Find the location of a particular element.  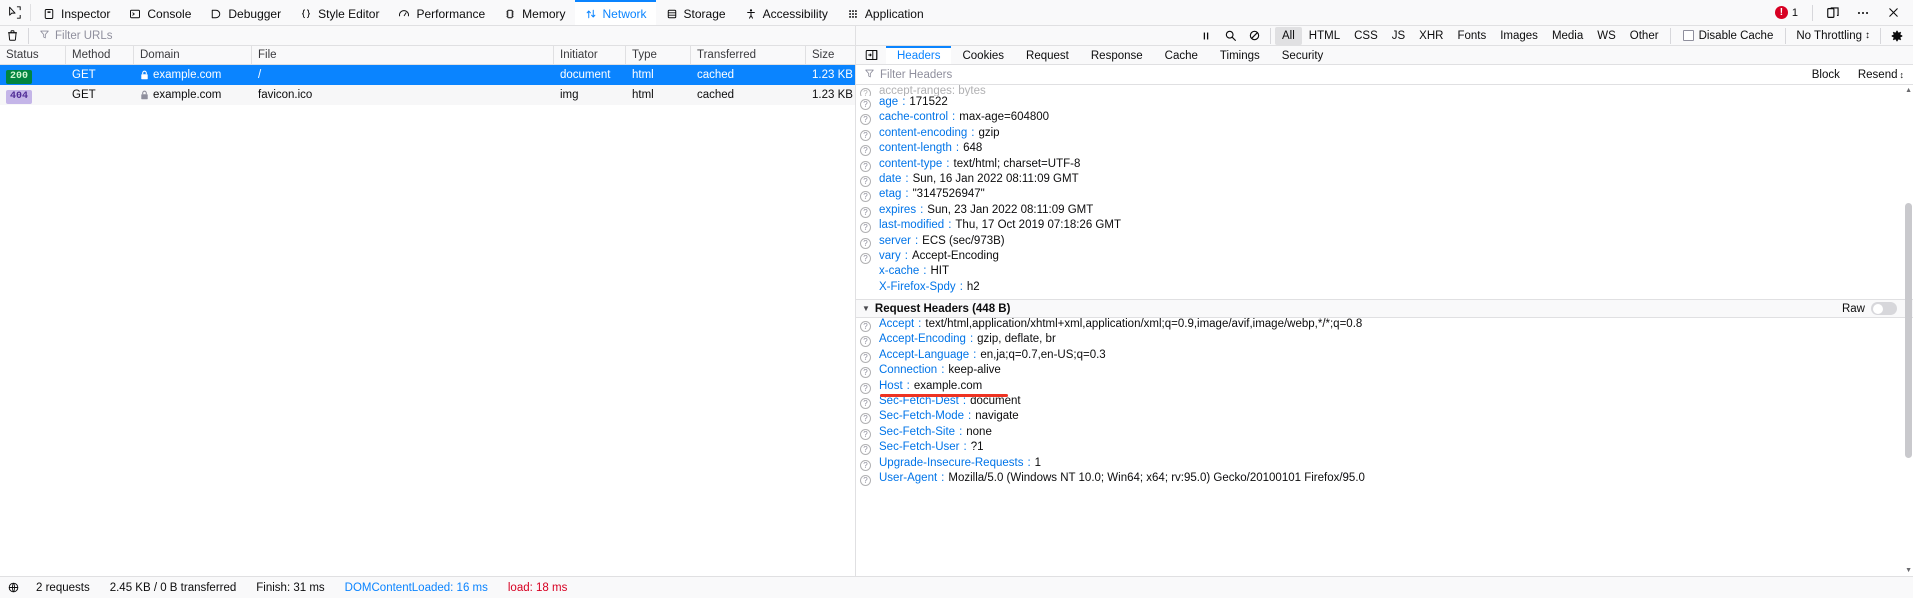

column-header-initiator: Initiator is located at coordinates (590, 55).